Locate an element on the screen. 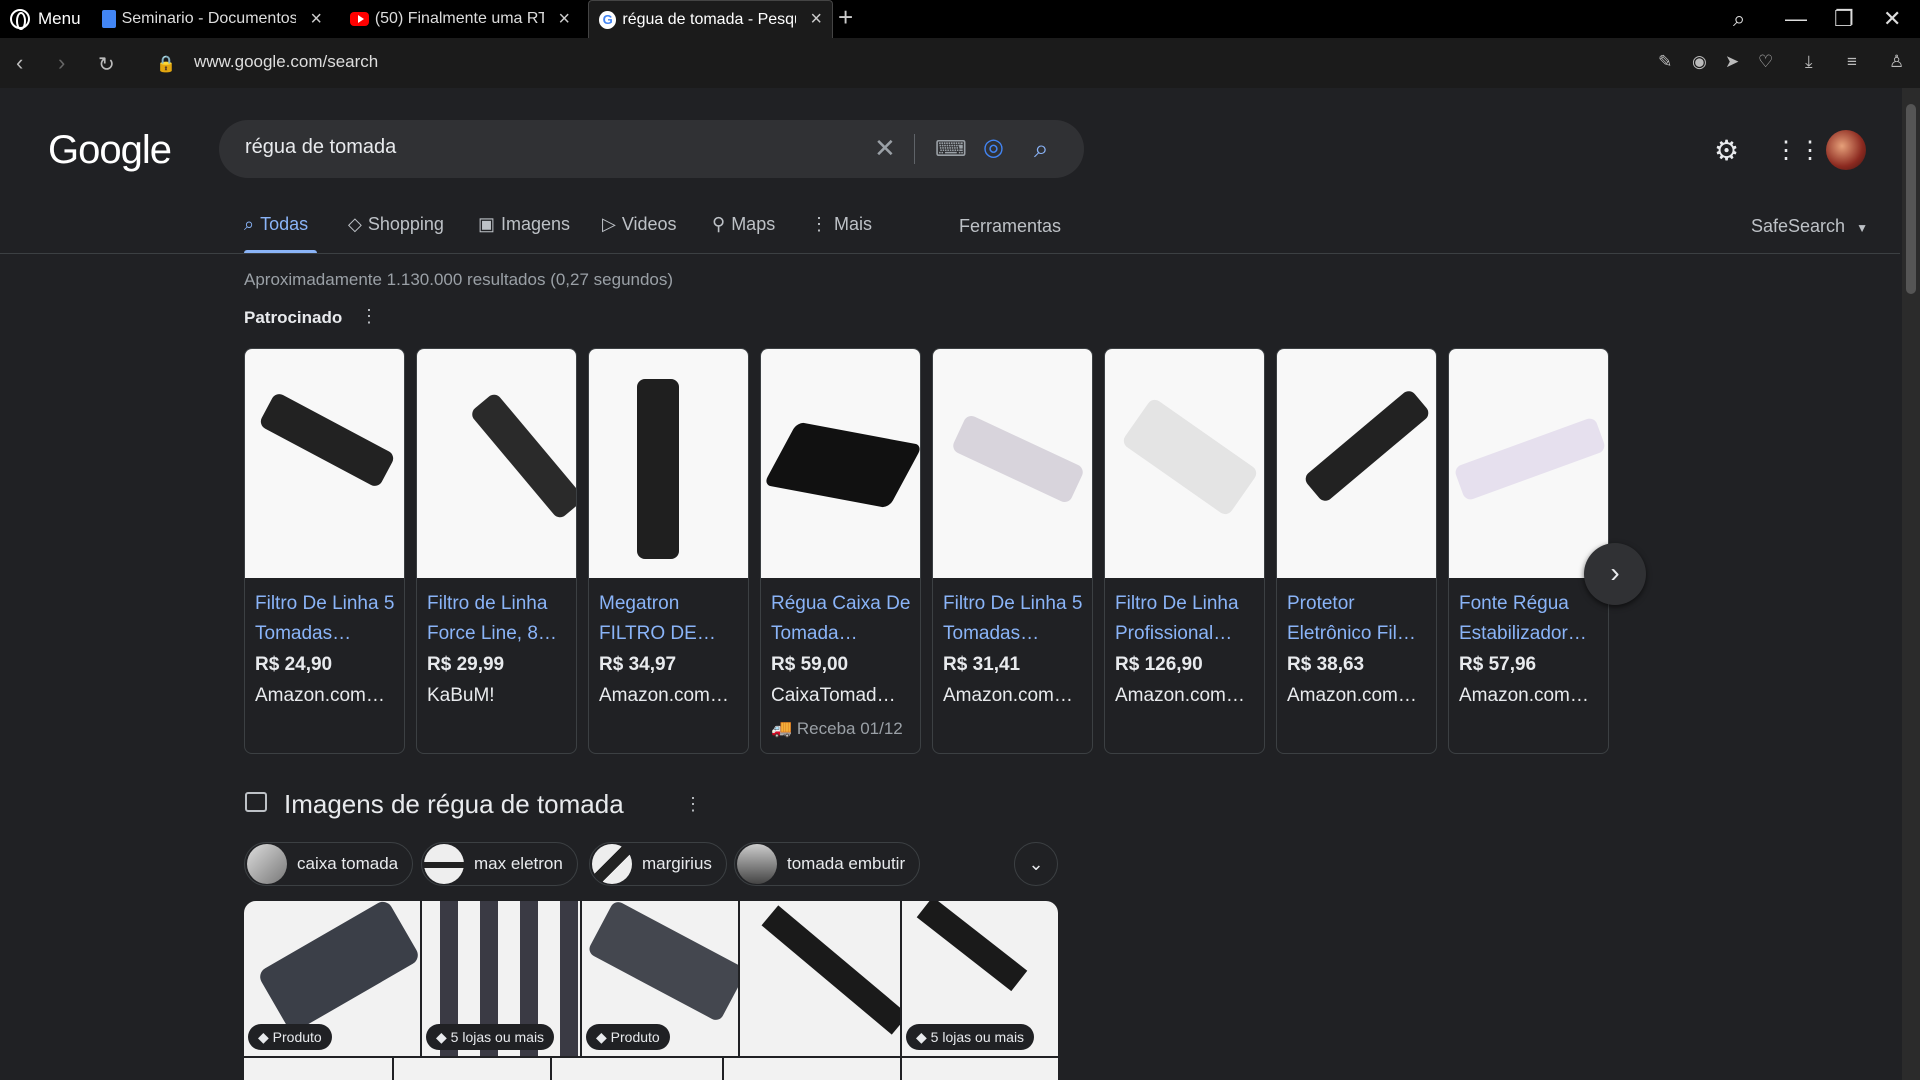 Image resolution: width=1920 pixels, height=1080 pixels. google-logo: Google is located at coordinates (110, 150).